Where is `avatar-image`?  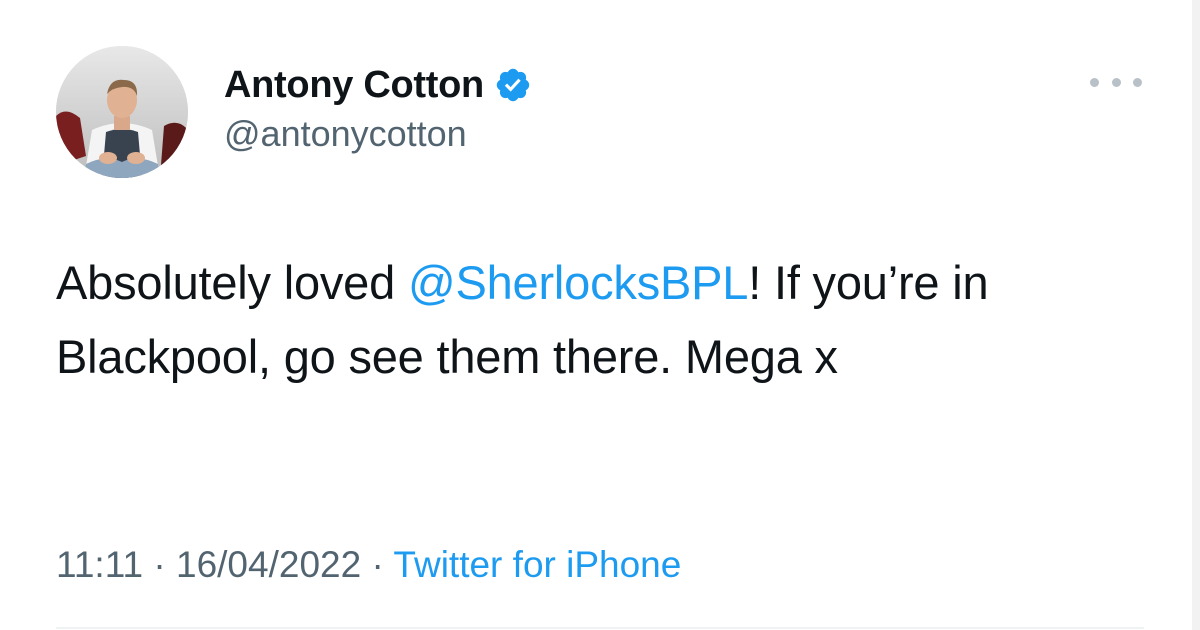
avatar-image is located at coordinates (122, 112).